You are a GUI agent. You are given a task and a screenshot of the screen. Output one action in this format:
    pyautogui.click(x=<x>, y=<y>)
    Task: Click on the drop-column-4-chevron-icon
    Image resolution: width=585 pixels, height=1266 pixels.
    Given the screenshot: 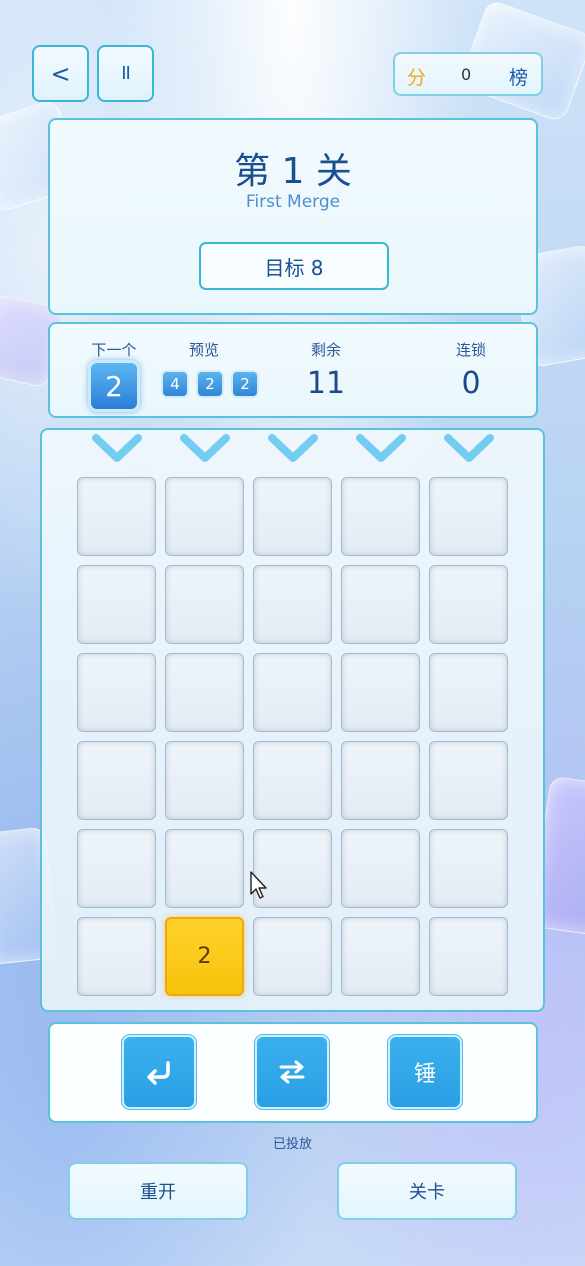 What is the action you would take?
    pyautogui.click(x=381, y=449)
    